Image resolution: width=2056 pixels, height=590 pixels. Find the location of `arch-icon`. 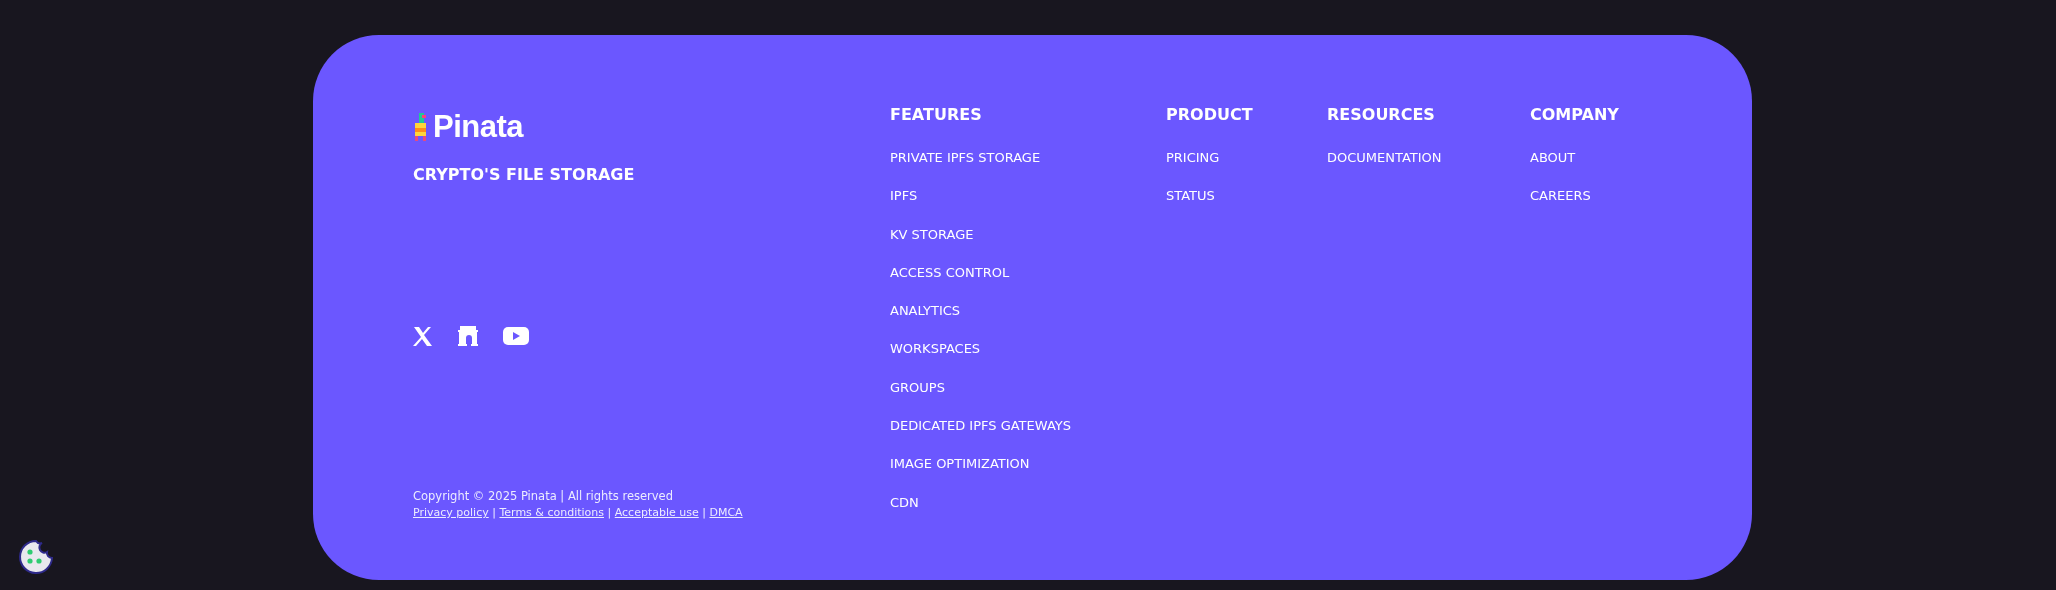

arch-icon is located at coordinates (468, 336).